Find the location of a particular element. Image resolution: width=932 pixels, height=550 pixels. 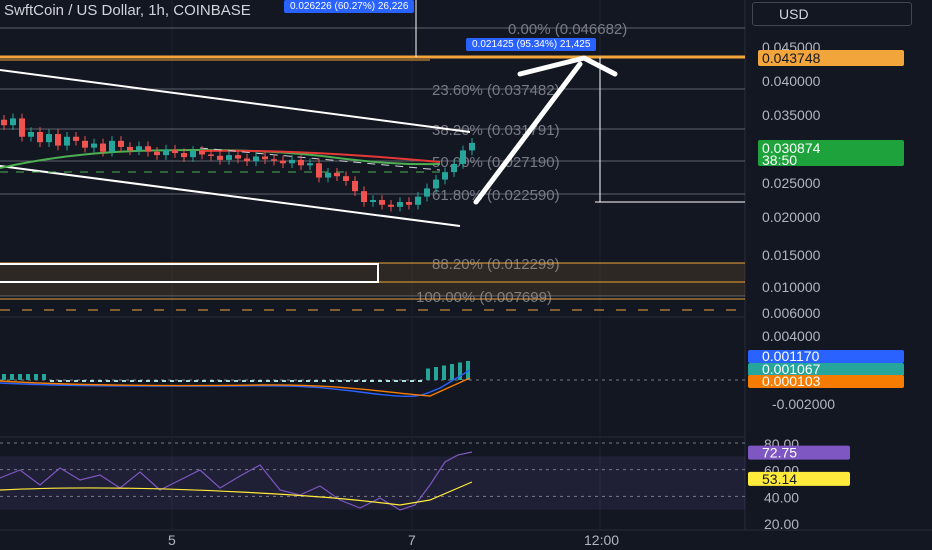

y-tick-label: 0.020000 is located at coordinates (791, 217).